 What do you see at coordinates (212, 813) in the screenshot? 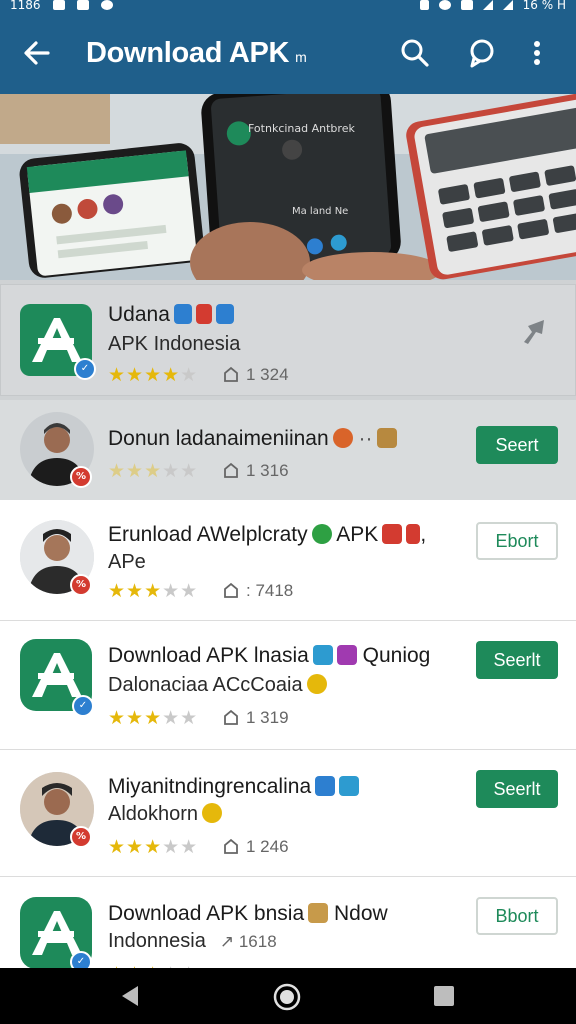
I see `sunglasses-emoji-icon` at bounding box center [212, 813].